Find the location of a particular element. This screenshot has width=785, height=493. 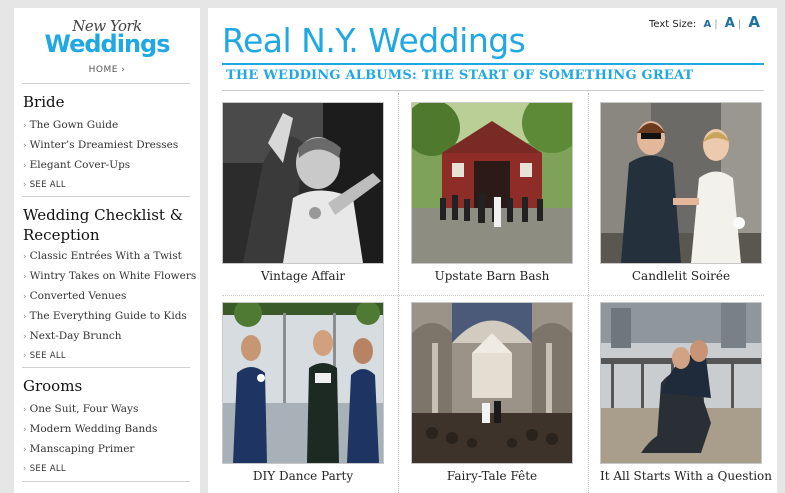

title-rule is located at coordinates (493, 64).